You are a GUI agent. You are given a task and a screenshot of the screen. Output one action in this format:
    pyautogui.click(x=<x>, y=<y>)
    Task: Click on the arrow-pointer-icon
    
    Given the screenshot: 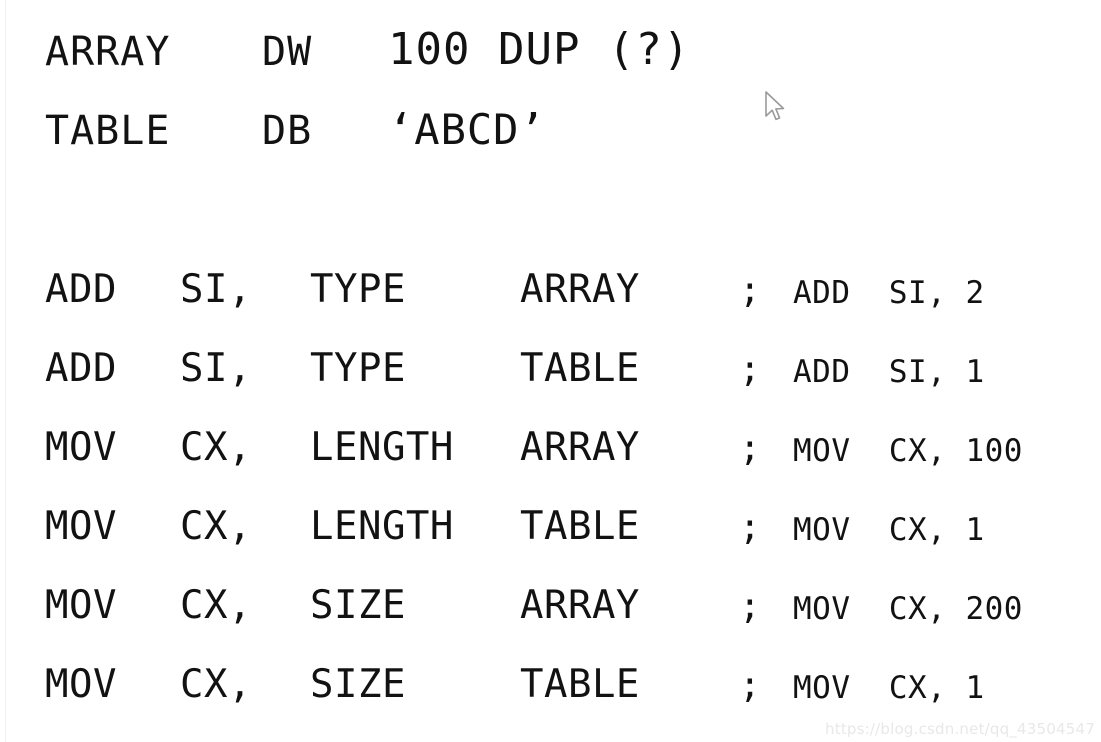 What is the action you would take?
    pyautogui.click(x=775, y=108)
    